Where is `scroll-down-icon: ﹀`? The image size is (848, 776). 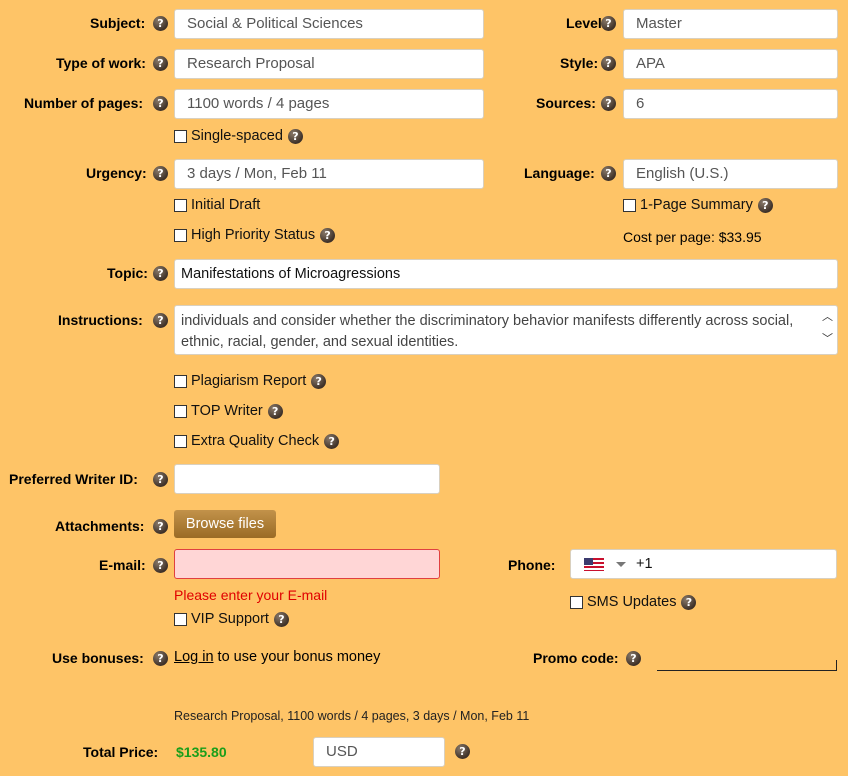 scroll-down-icon: ﹀ is located at coordinates (827, 338).